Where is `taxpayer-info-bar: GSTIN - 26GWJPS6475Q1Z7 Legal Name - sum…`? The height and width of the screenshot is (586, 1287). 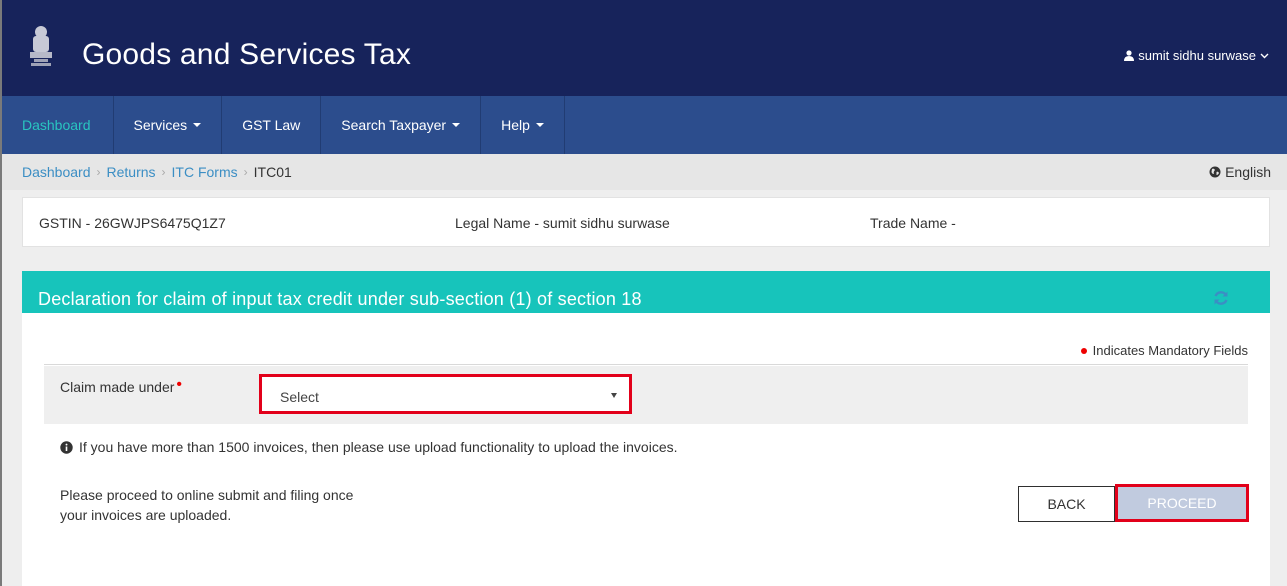
taxpayer-info-bar: GSTIN - 26GWJPS6475Q1Z7 Legal Name - sum… is located at coordinates (646, 222).